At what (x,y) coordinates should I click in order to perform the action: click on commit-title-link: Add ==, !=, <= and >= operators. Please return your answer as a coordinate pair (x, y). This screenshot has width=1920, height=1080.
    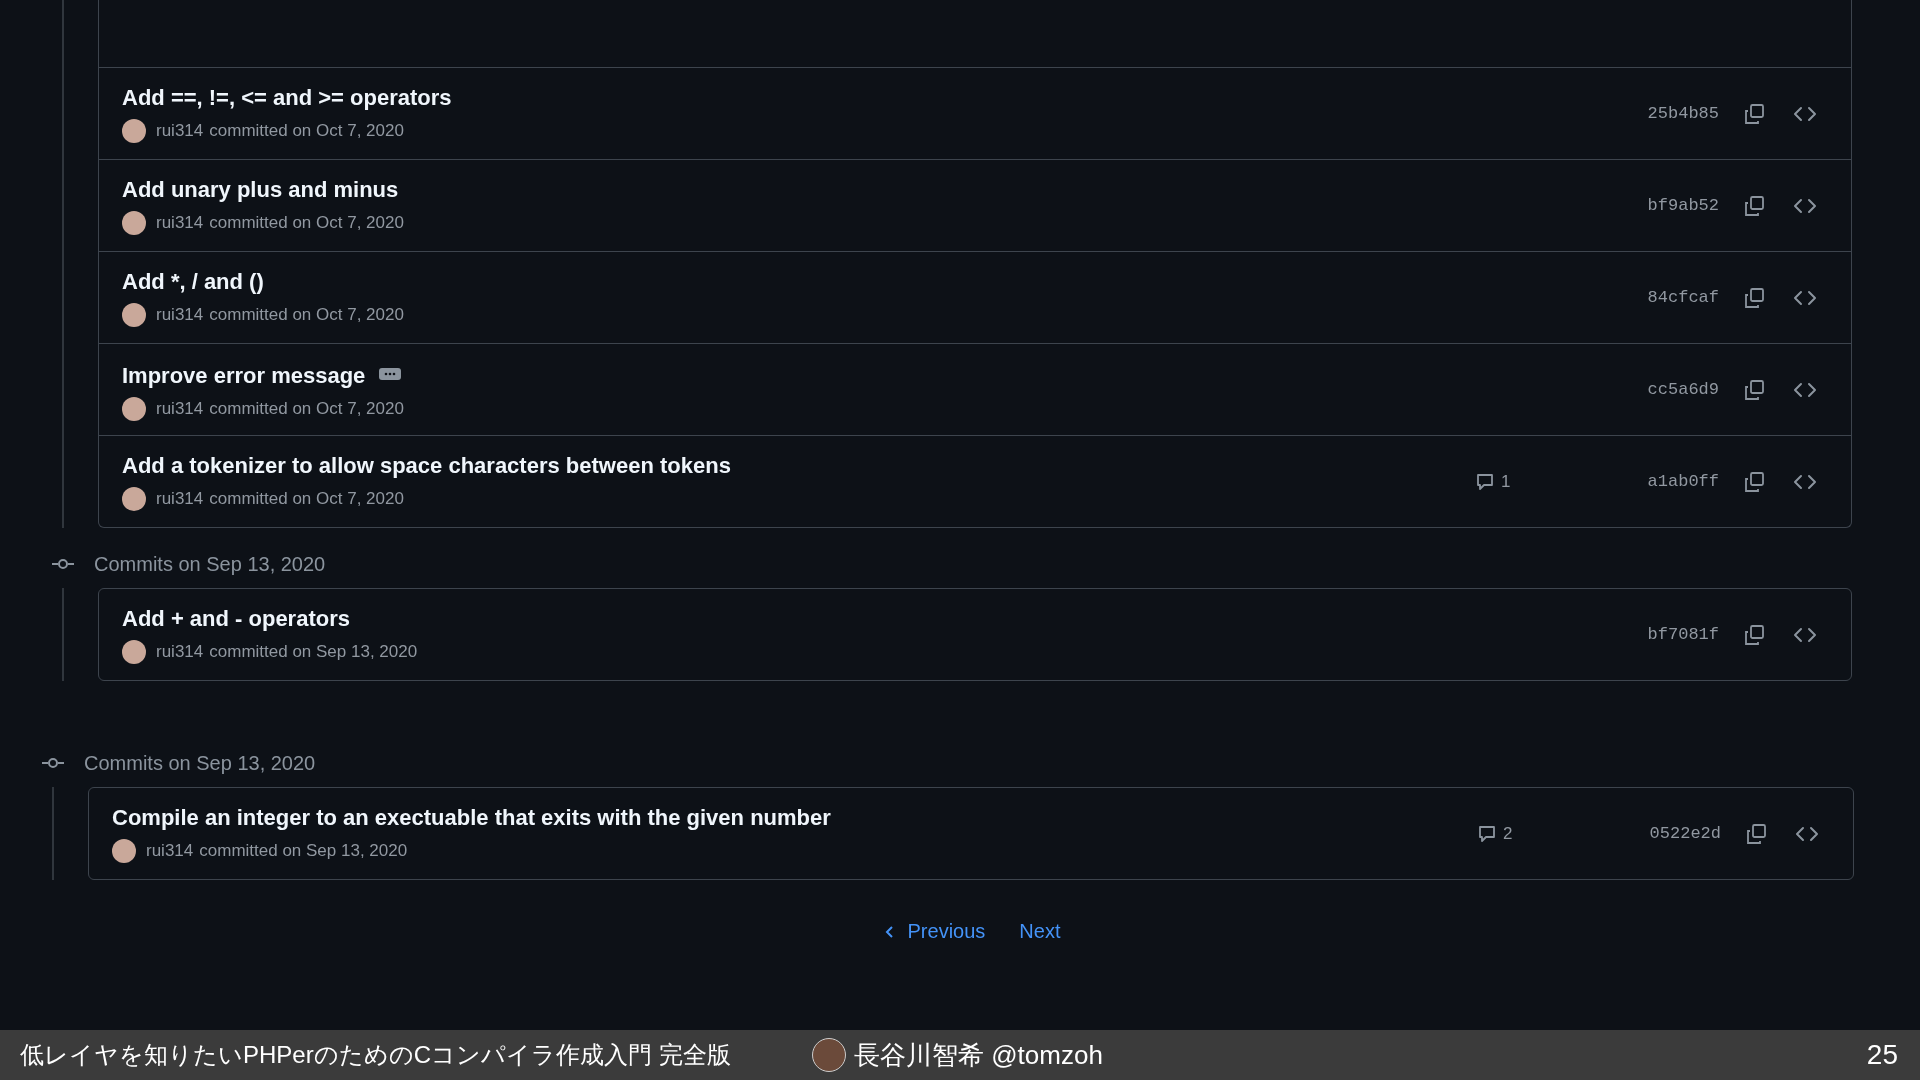
    Looking at the image, I should click on (287, 97).